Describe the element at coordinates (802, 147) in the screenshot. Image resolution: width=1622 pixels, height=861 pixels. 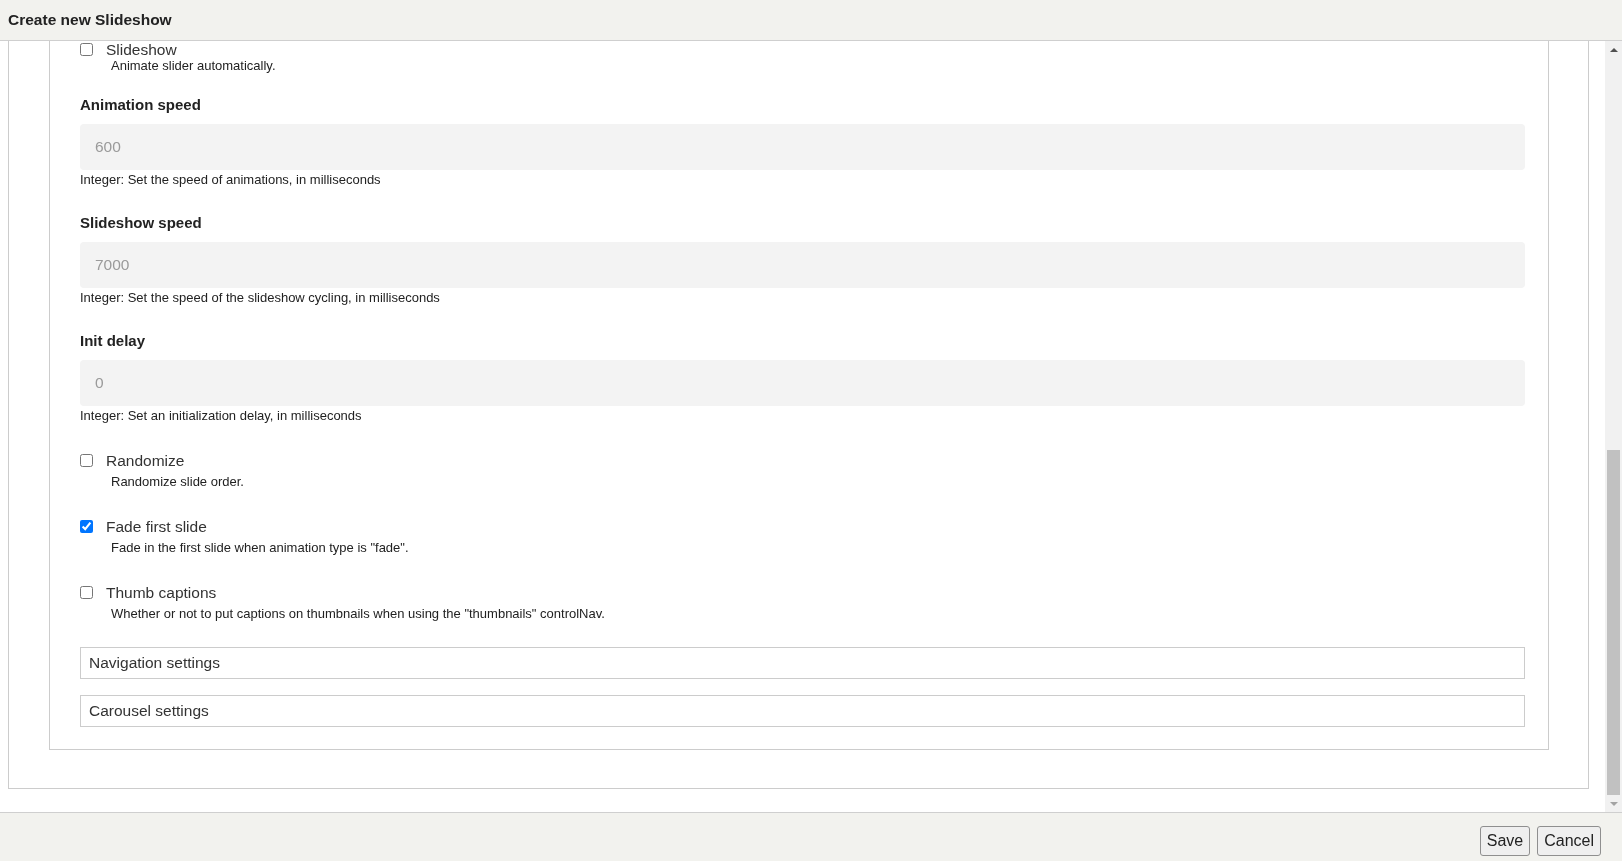
I see `input-field: 600` at that location.